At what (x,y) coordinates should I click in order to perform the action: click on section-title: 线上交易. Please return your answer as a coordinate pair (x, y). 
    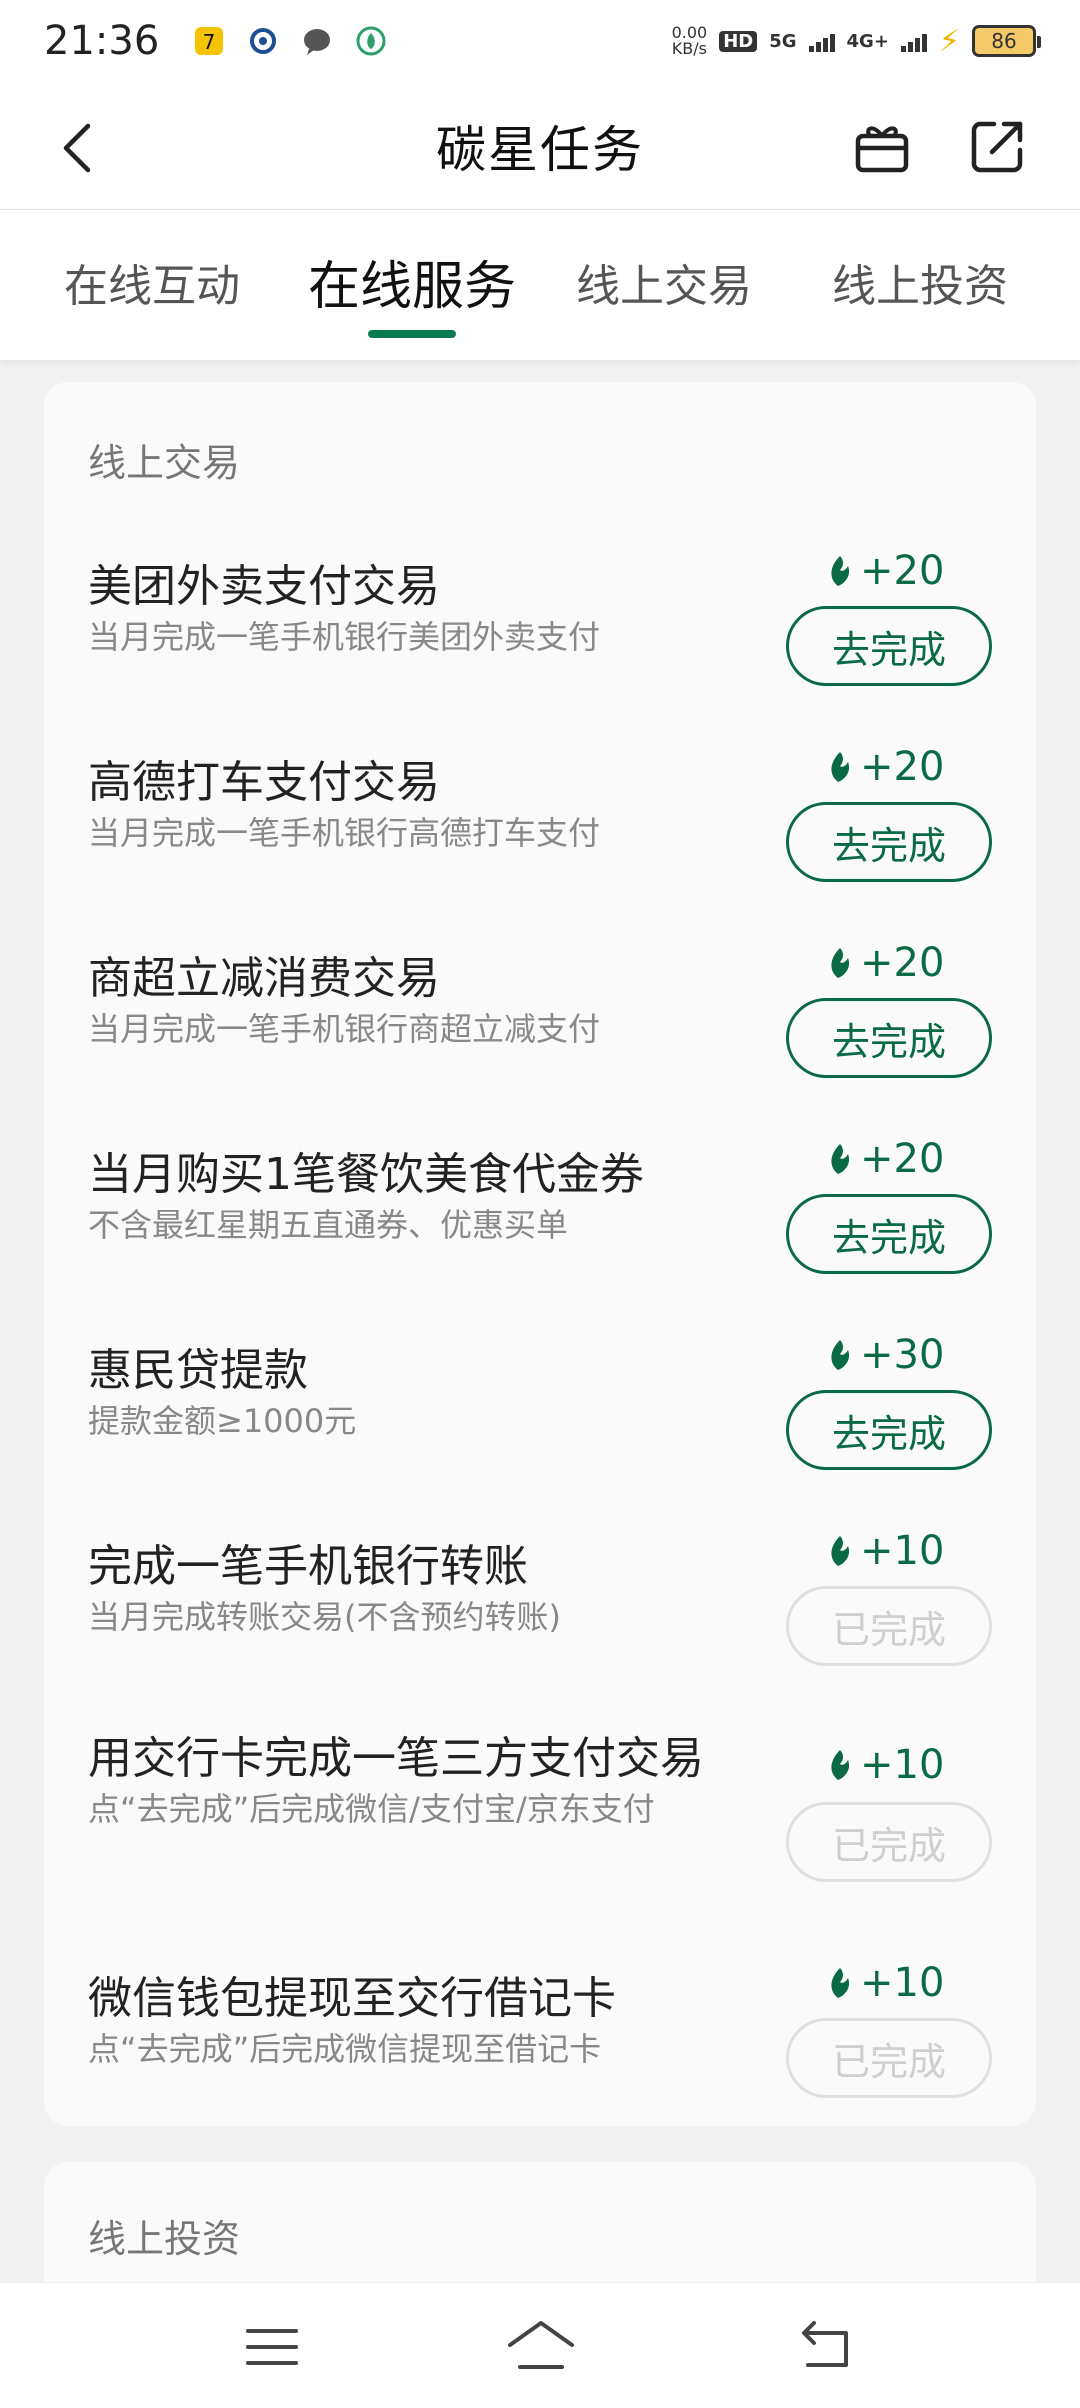
    Looking at the image, I should click on (164, 463).